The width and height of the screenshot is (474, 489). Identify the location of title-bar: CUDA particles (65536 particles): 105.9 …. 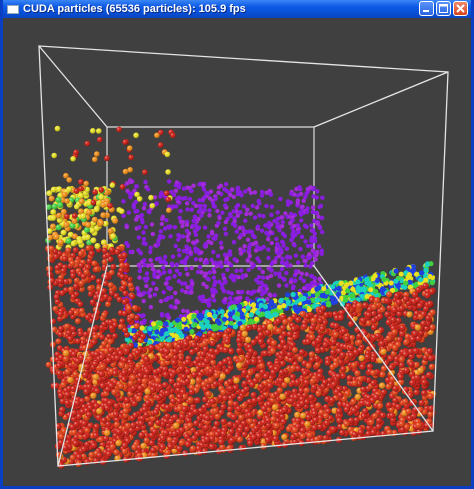
(237, 9).